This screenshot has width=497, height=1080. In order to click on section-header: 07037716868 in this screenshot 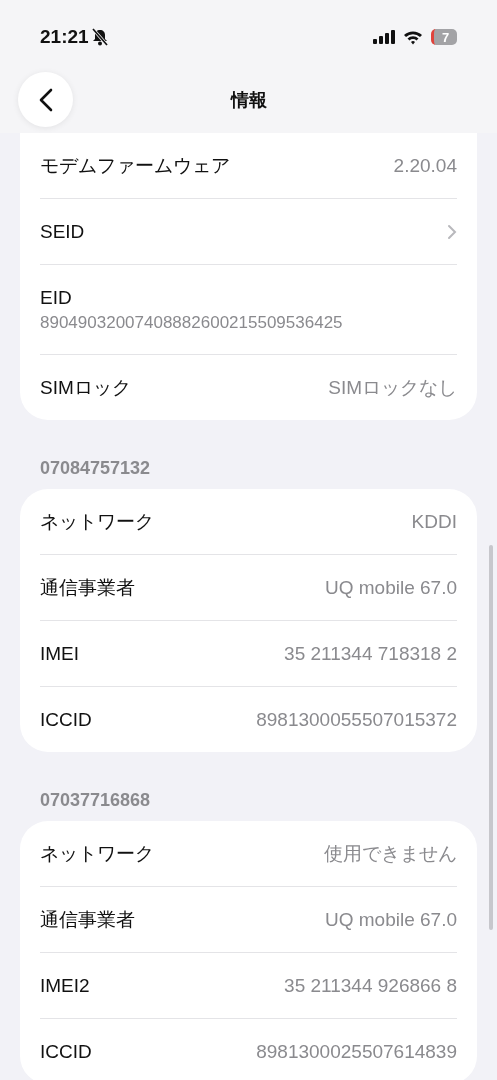, I will do `click(95, 800)`.